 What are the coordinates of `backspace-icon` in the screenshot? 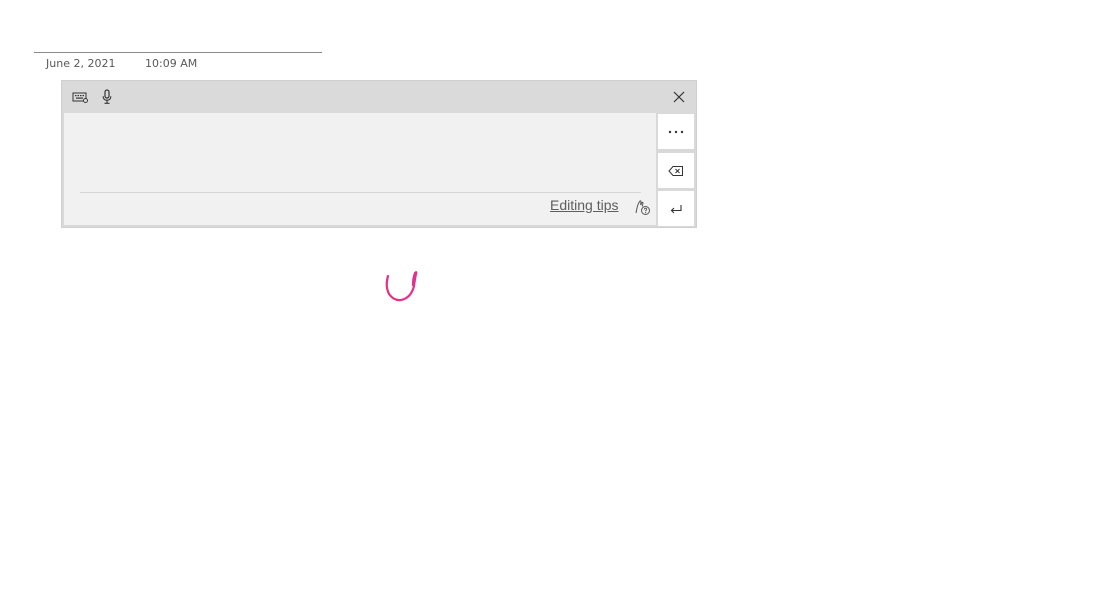 It's located at (675, 170).